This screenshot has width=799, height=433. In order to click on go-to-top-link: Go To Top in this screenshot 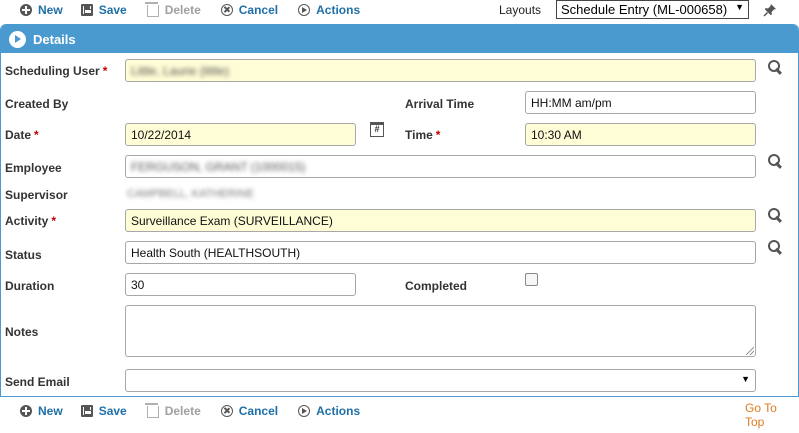, I will do `click(772, 415)`.